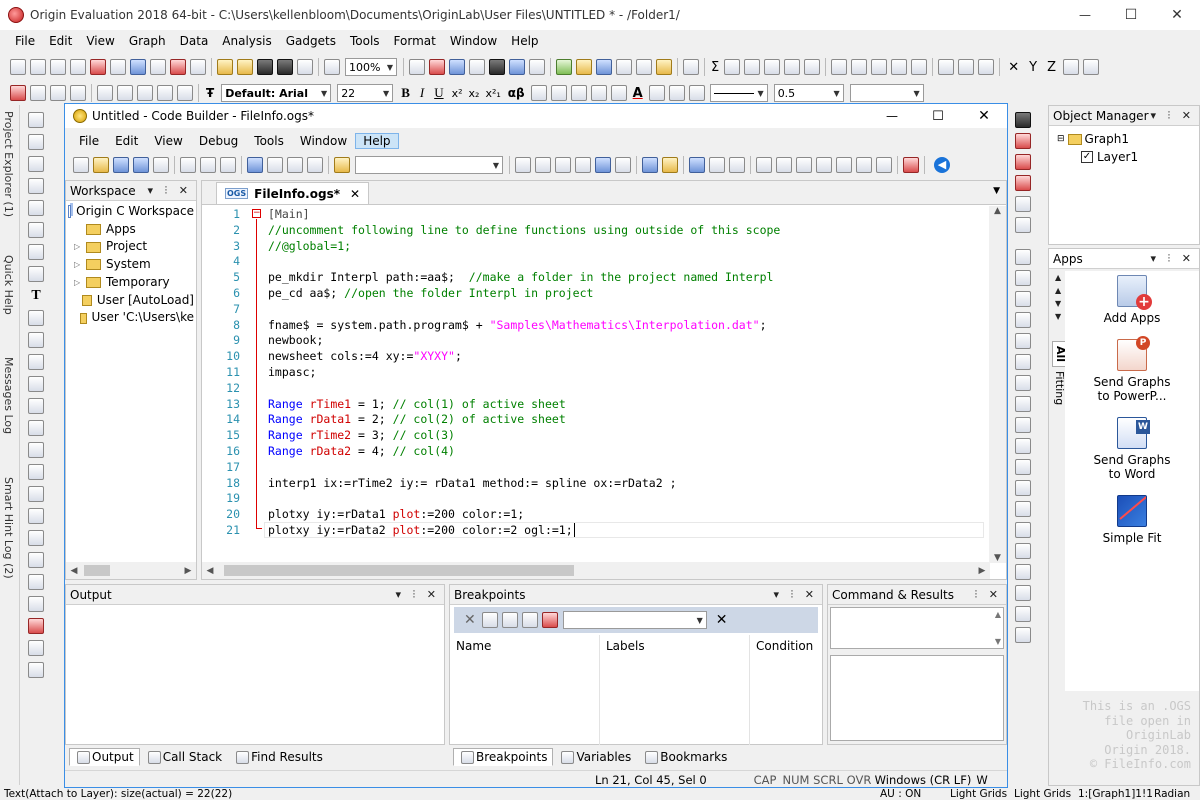 This screenshot has height=800, width=1200. I want to click on cb-watch-icon, so click(784, 165).